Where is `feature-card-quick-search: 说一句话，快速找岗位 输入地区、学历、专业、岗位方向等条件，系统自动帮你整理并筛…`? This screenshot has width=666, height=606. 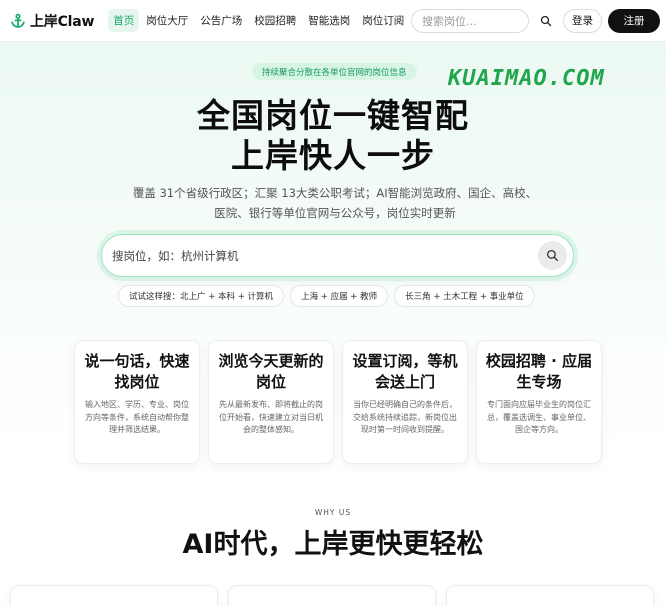 feature-card-quick-search: 说一句话，快速找岗位 输入地区、学历、专业、岗位方向等条件，系统自动帮你整理并筛… is located at coordinates (137, 402).